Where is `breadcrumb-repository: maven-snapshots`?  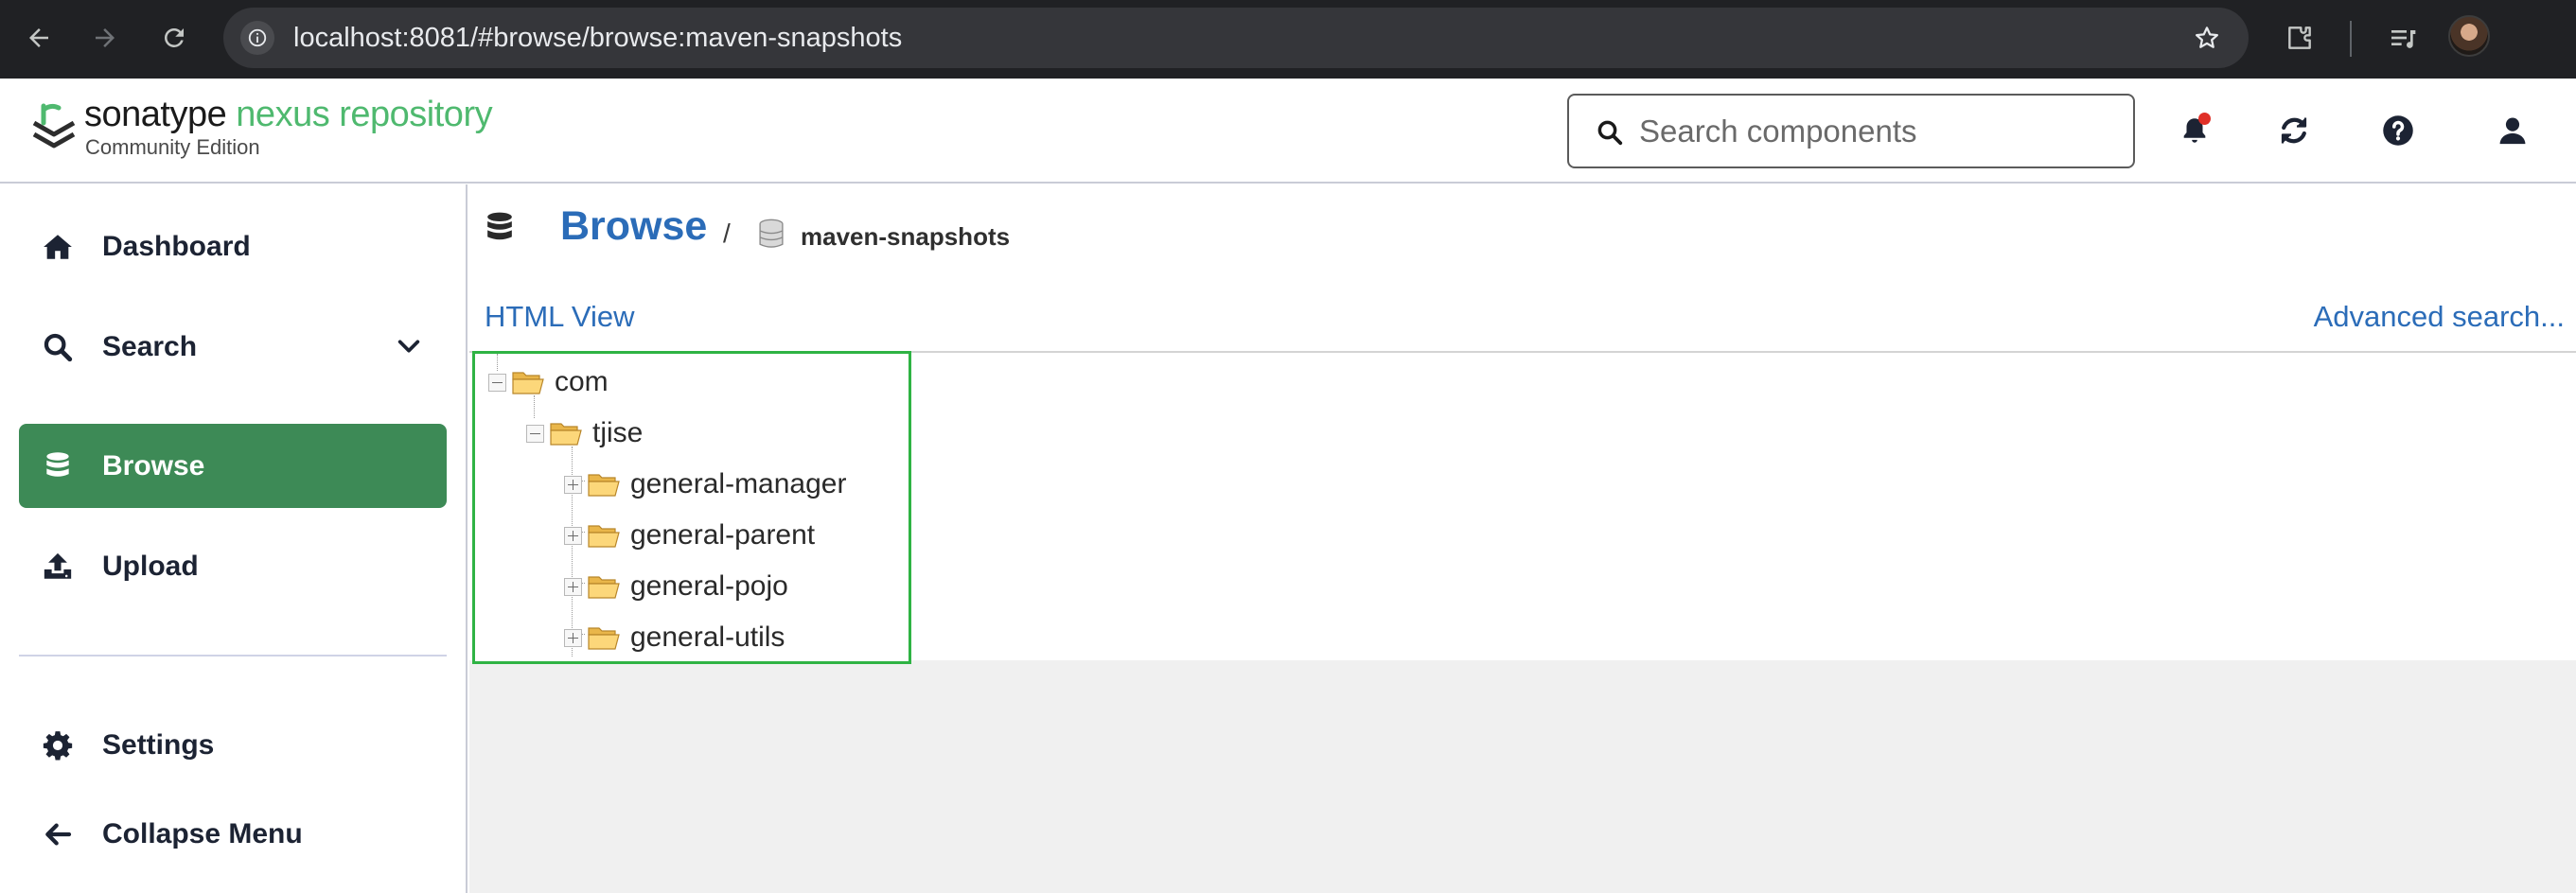
breadcrumb-repository: maven-snapshots is located at coordinates (906, 236).